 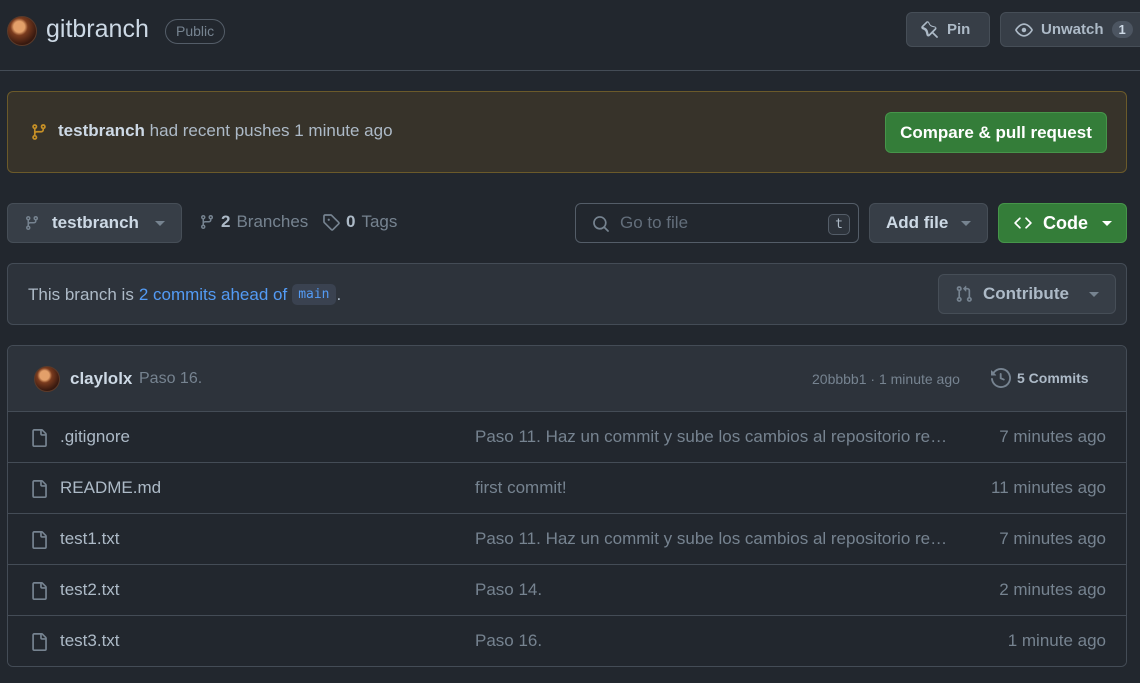 What do you see at coordinates (917, 222) in the screenshot?
I see `add-file-label: Add file` at bounding box center [917, 222].